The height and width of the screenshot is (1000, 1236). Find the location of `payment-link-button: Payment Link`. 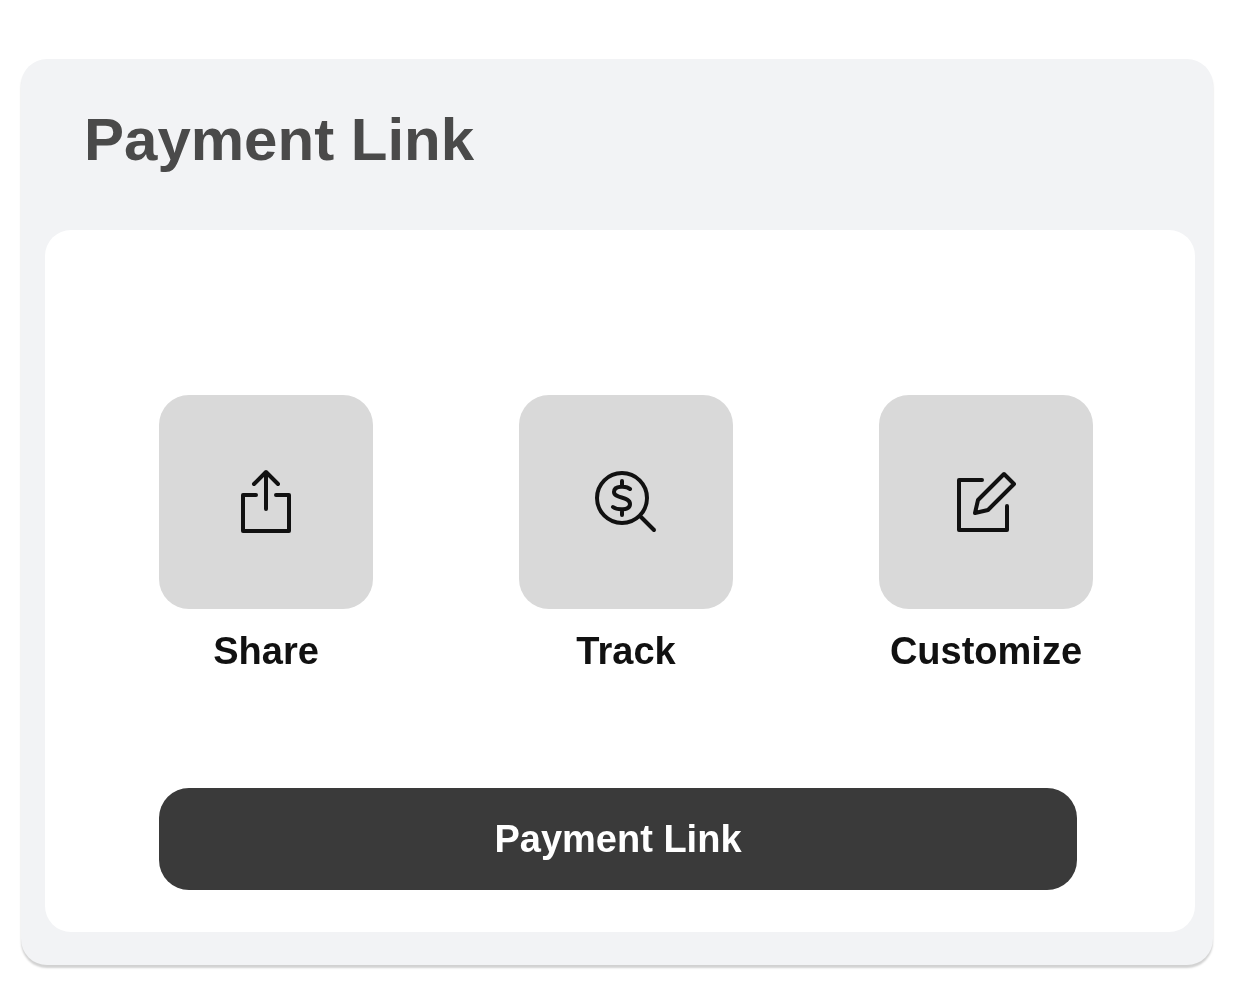

payment-link-button: Payment Link is located at coordinates (618, 839).